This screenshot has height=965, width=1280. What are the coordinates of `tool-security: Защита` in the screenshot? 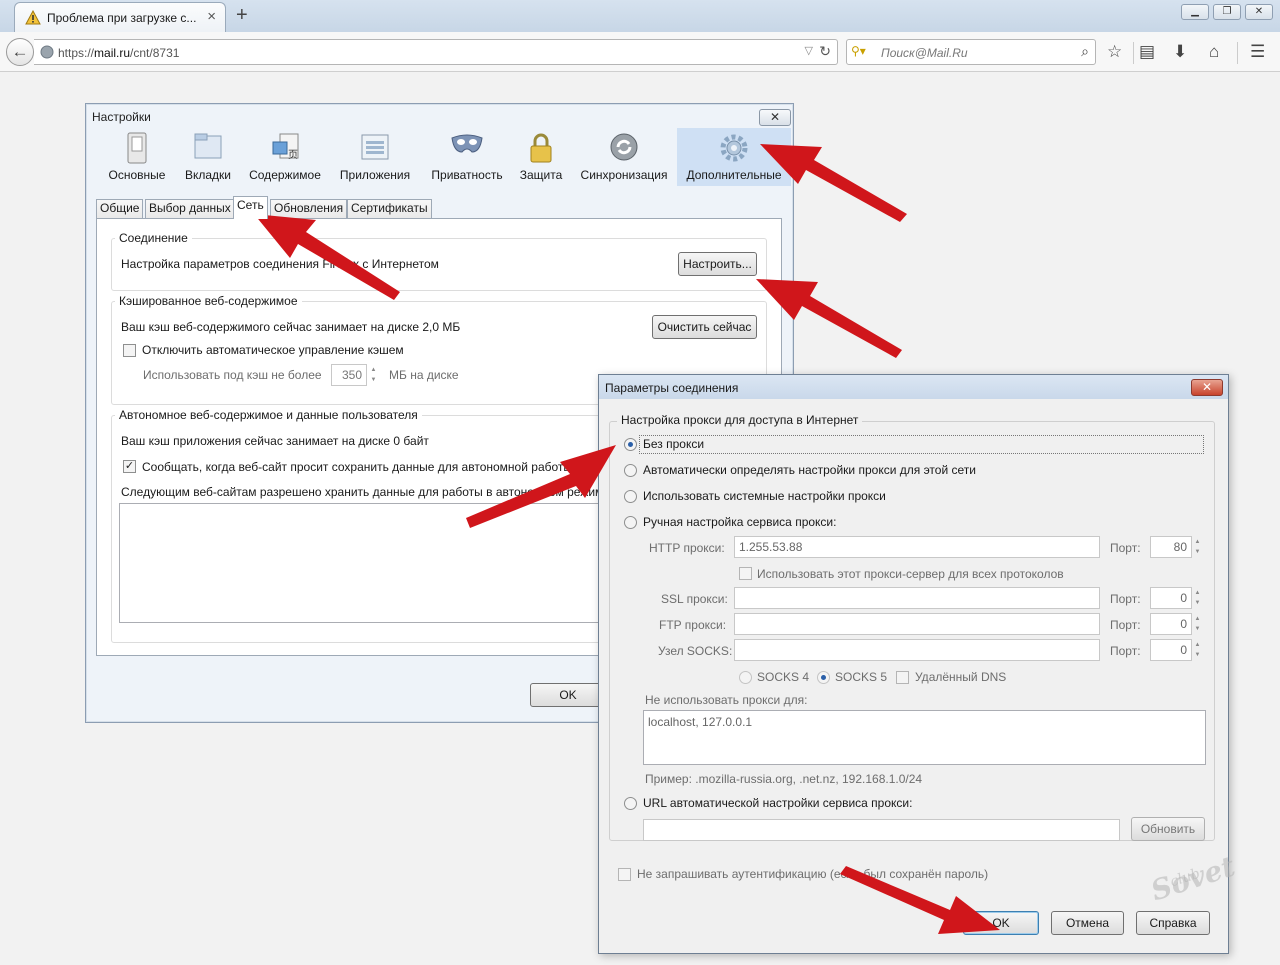 It's located at (541, 157).